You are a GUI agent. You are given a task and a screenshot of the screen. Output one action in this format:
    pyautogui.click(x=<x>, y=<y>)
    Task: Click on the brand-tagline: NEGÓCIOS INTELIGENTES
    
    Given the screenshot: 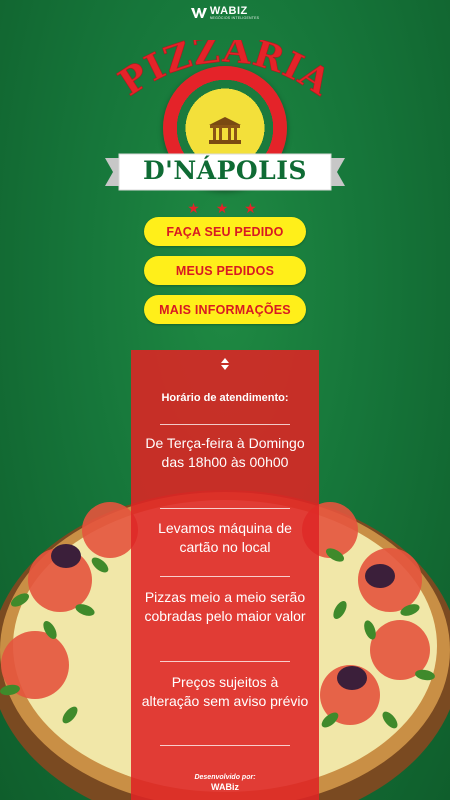 What is the action you would take?
    pyautogui.click(x=234, y=17)
    